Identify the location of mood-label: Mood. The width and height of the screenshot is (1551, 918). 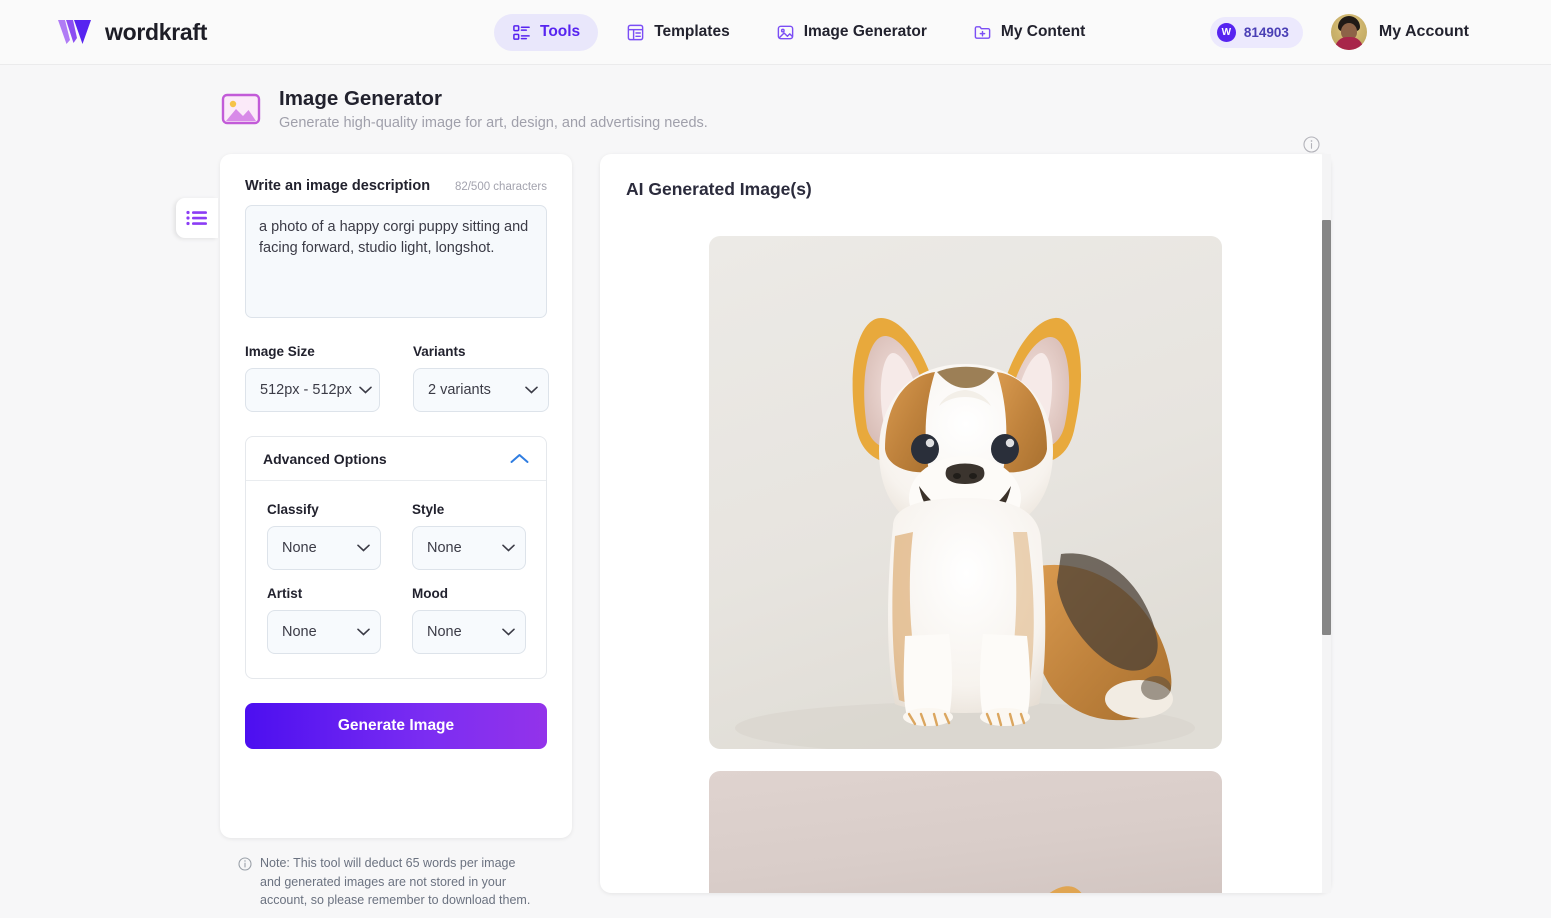
(430, 593).